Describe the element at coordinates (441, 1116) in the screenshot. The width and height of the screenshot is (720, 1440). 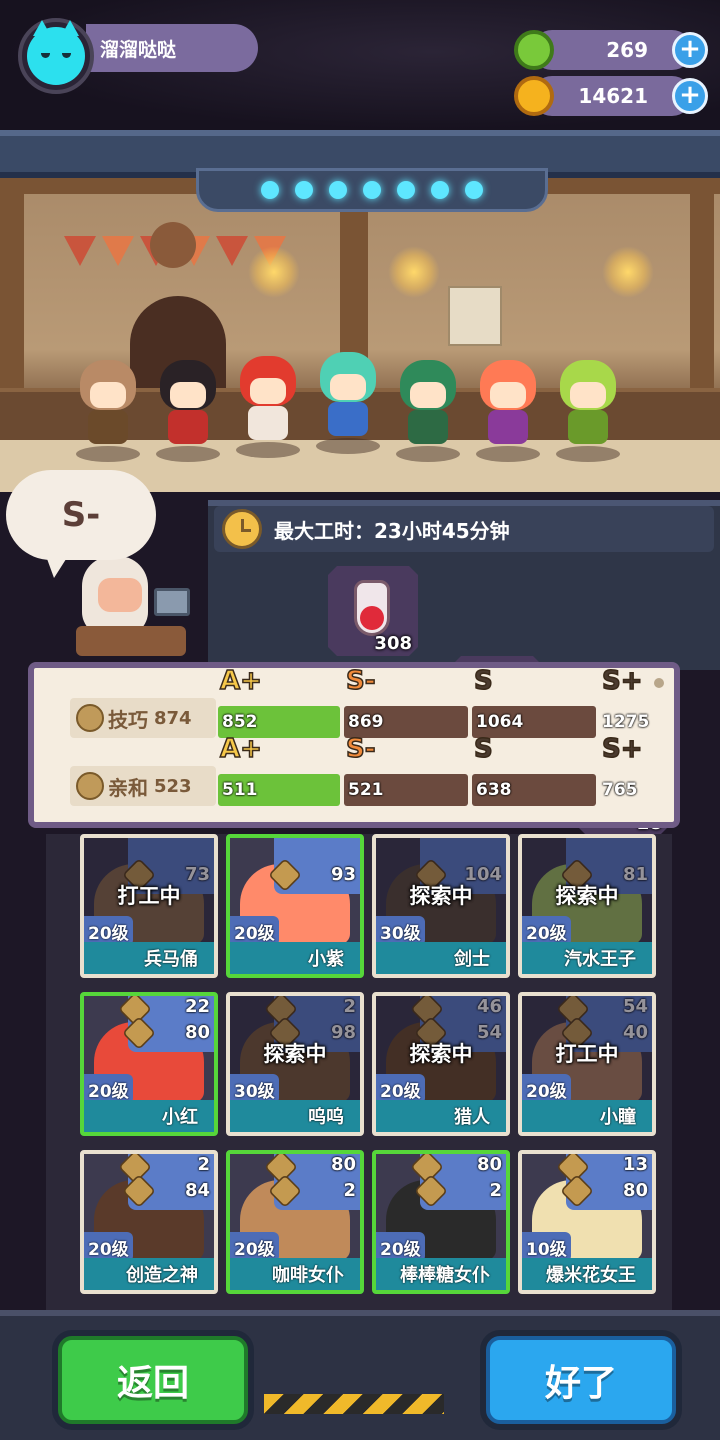
I see `character-name: 猎人` at that location.